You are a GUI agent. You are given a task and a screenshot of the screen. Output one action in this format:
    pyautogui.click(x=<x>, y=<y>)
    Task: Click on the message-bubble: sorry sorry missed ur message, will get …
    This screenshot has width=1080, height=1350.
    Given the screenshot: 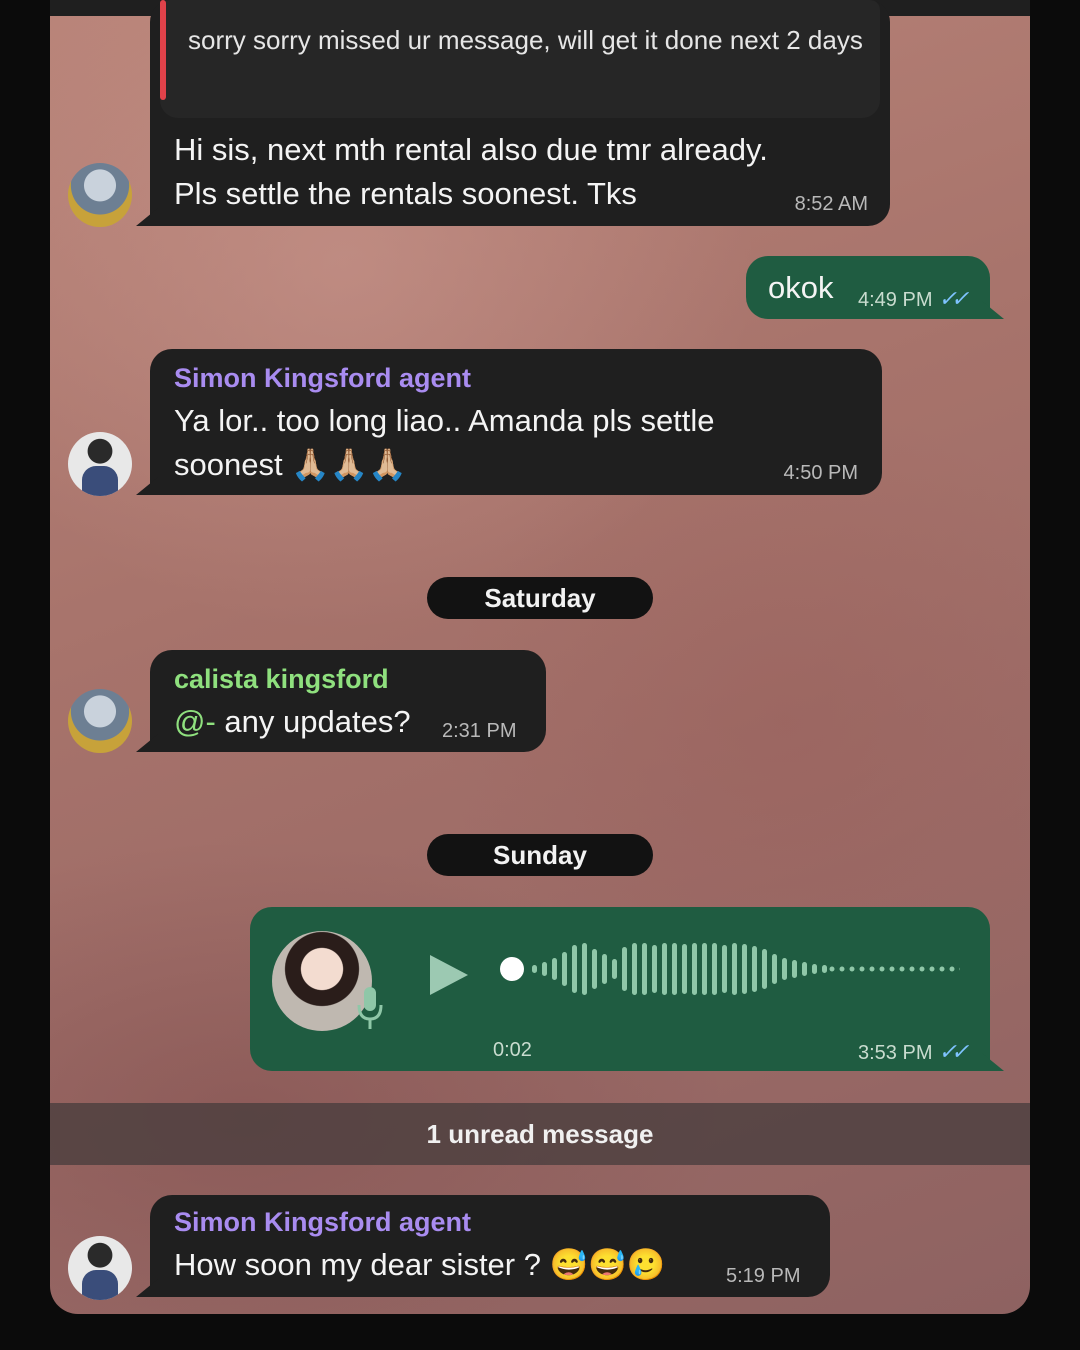 What is the action you would take?
    pyautogui.click(x=520, y=113)
    